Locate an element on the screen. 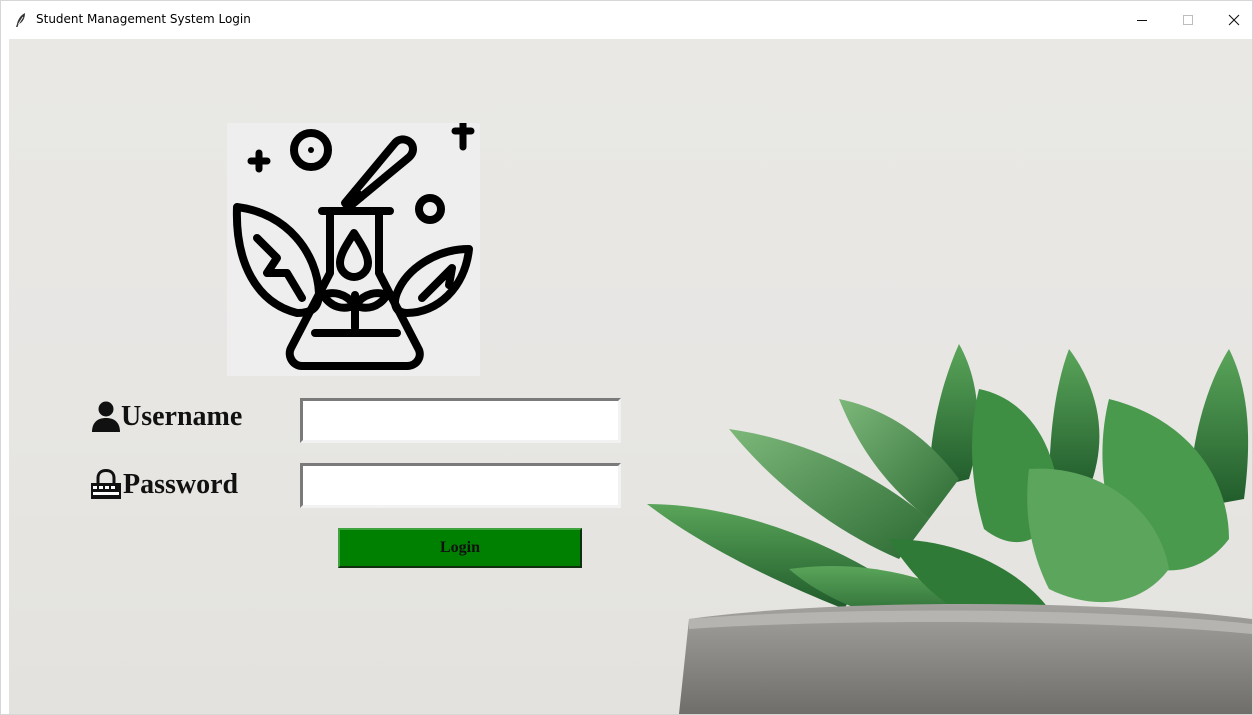  title-bar: Student Management System Login is located at coordinates (626, 20).